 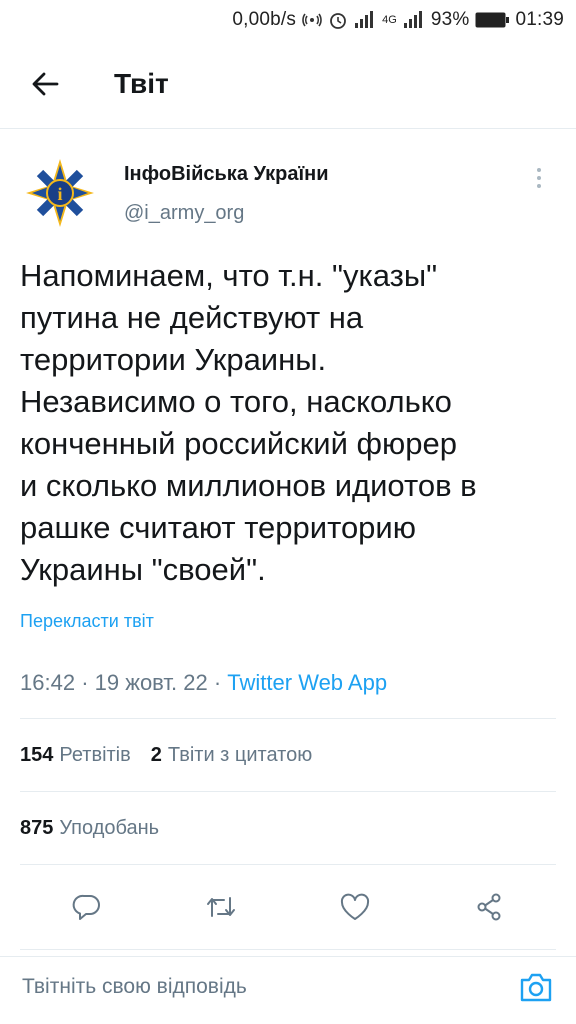 I want to click on likes-stat: 875 Уподобань, so click(x=89, y=828).